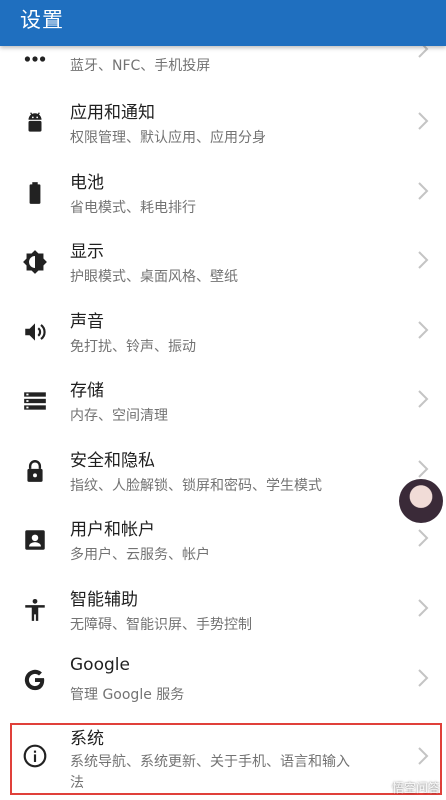  Describe the element at coordinates (112, 461) in the screenshot. I see `list-item-title: 安全和隐私` at that location.